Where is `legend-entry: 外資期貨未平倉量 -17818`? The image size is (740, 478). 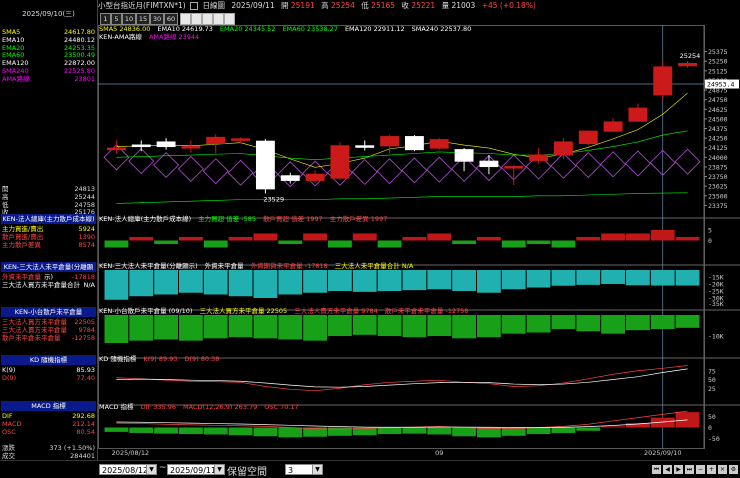 legend-entry: 外資期貨未平倉量 -17818 is located at coordinates (289, 266).